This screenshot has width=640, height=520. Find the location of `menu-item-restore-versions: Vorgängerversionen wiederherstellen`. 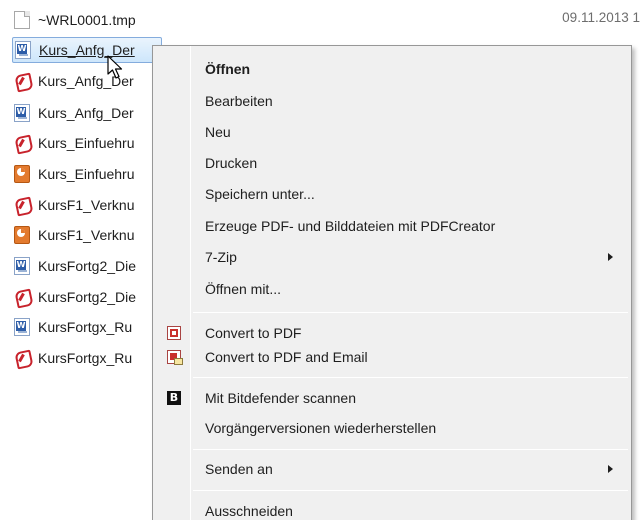

menu-item-restore-versions: Vorgängerversionen wiederherstellen is located at coordinates (392, 428).